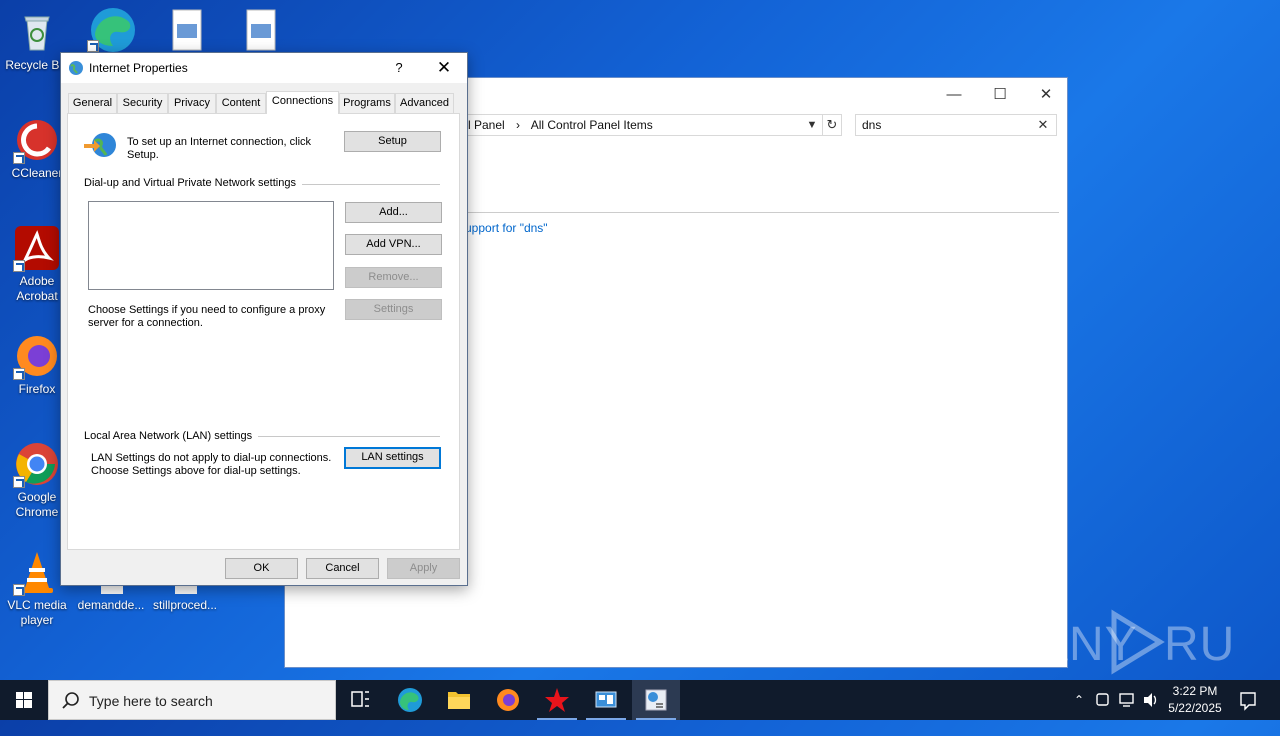 The image size is (1280, 736). I want to click on red-star-icon, so click(557, 700).